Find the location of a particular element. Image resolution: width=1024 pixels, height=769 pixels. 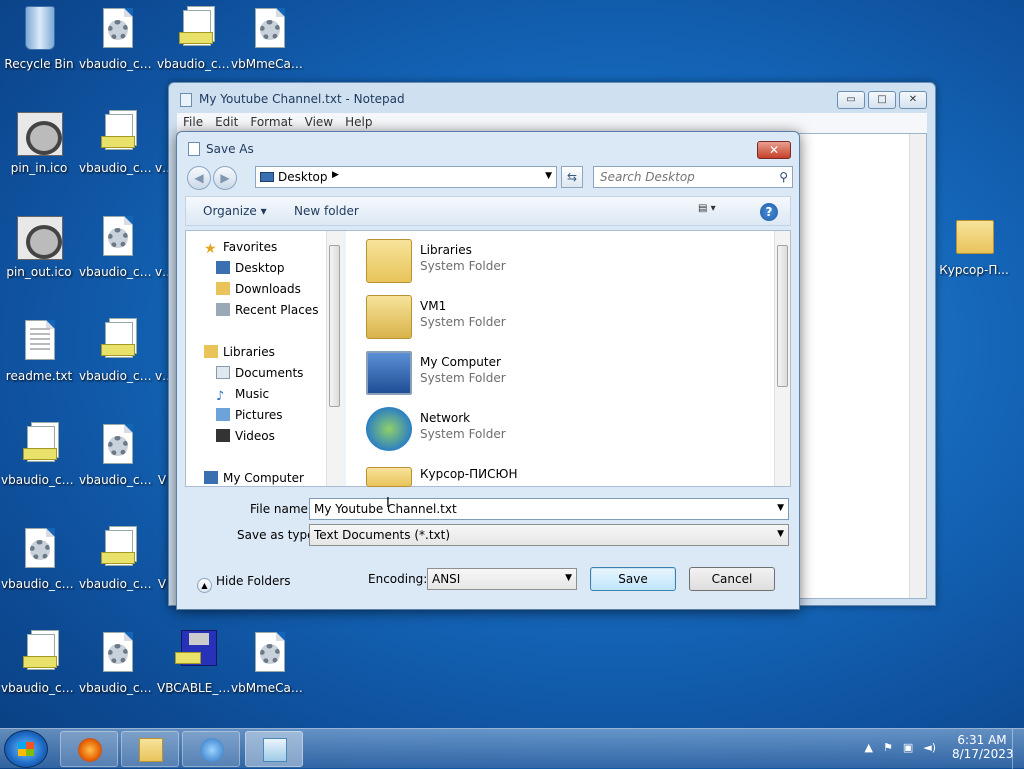

tree-libraries: Libraries is located at coordinates (239, 352).